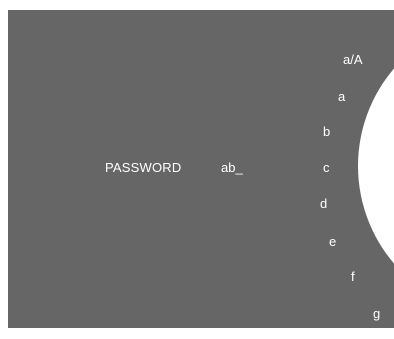  I want to click on password-value: ab_, so click(232, 167).